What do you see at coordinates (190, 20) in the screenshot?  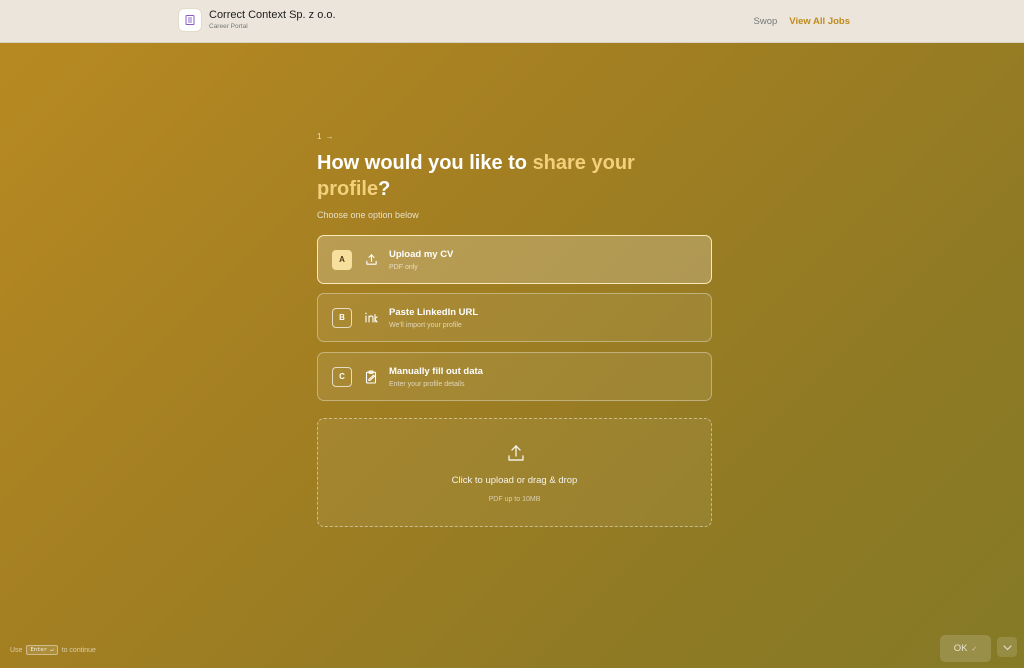 I see `building-icon` at bounding box center [190, 20].